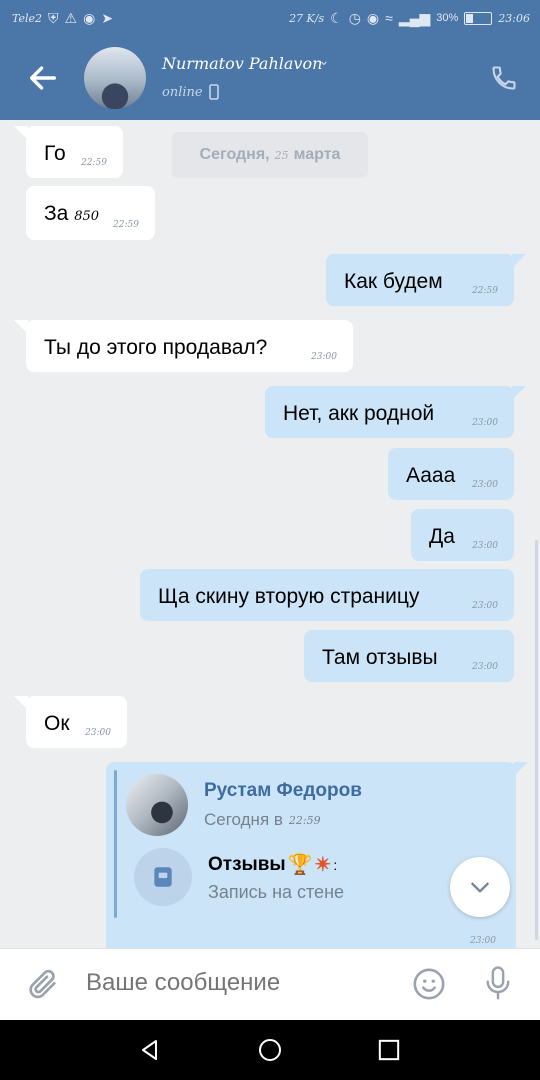 The image size is (540, 1080). Describe the element at coordinates (335, 864) in the screenshot. I see `post-title-suffix: :` at that location.